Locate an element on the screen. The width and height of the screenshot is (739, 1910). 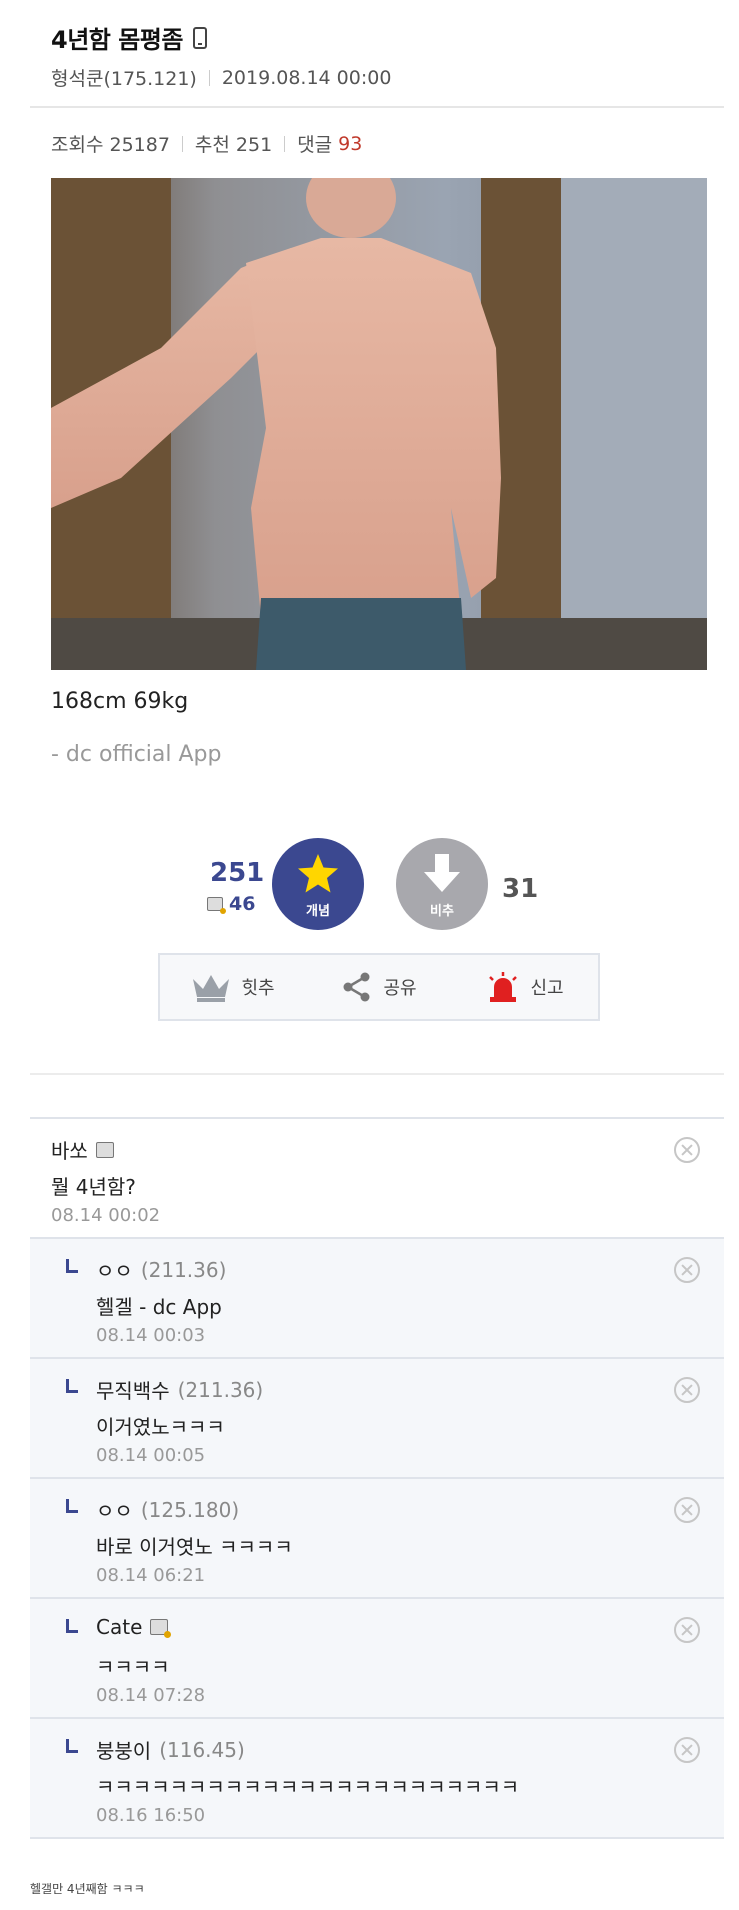
post-meta: 형석쿤(175.121) 2019.08.14 00:00 is located at coordinates (221, 77).